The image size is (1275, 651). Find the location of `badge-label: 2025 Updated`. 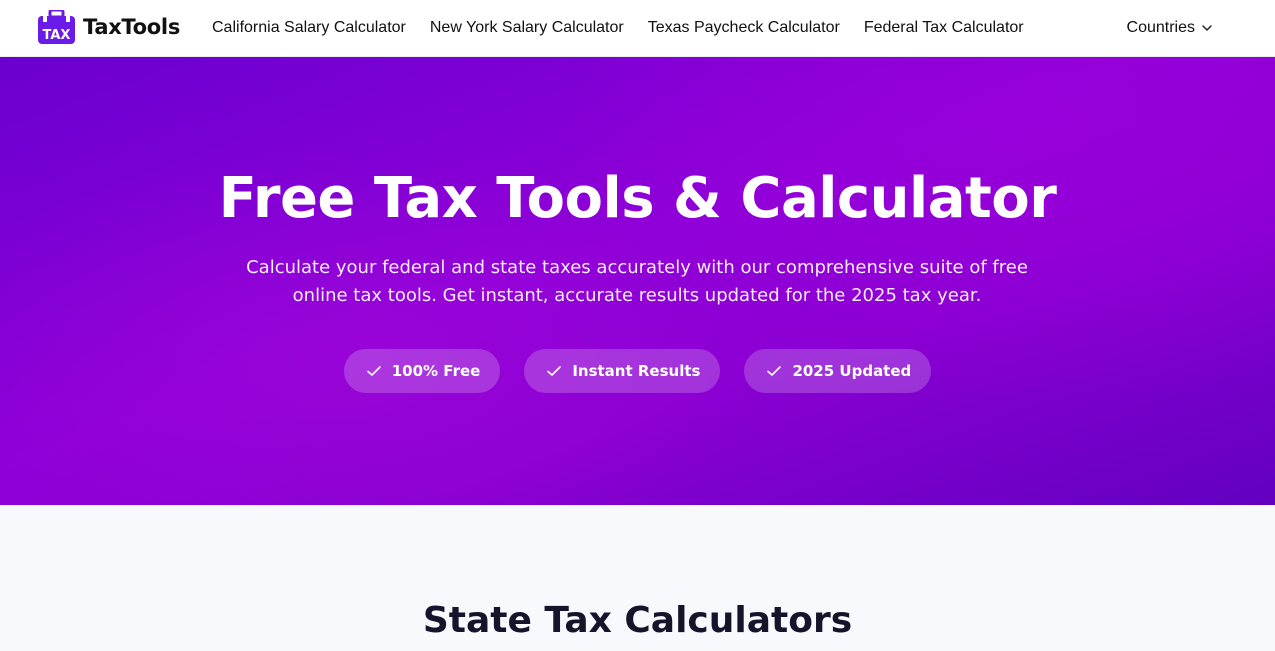

badge-label: 2025 Updated is located at coordinates (852, 371).